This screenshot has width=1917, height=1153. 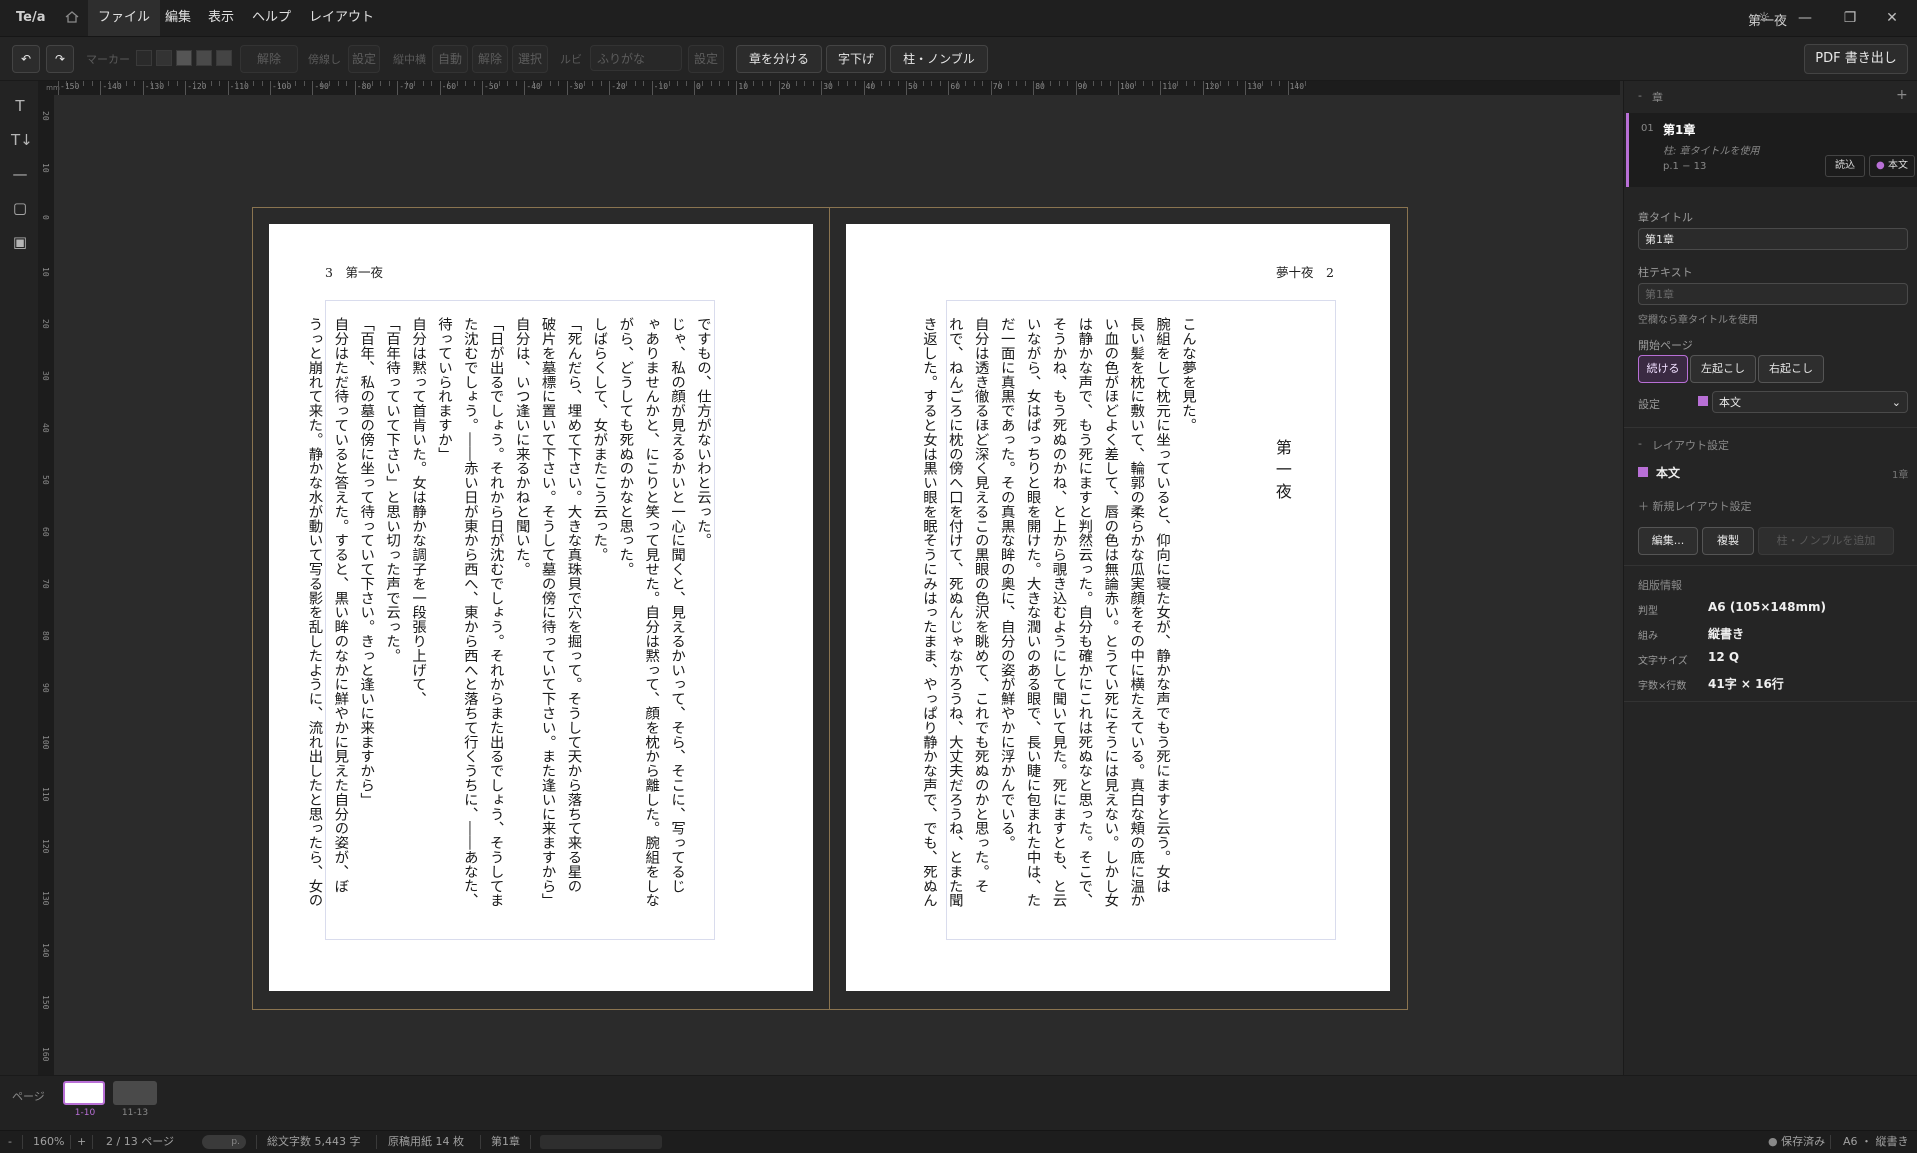 I want to click on undo-button: ↶, so click(x=26, y=59).